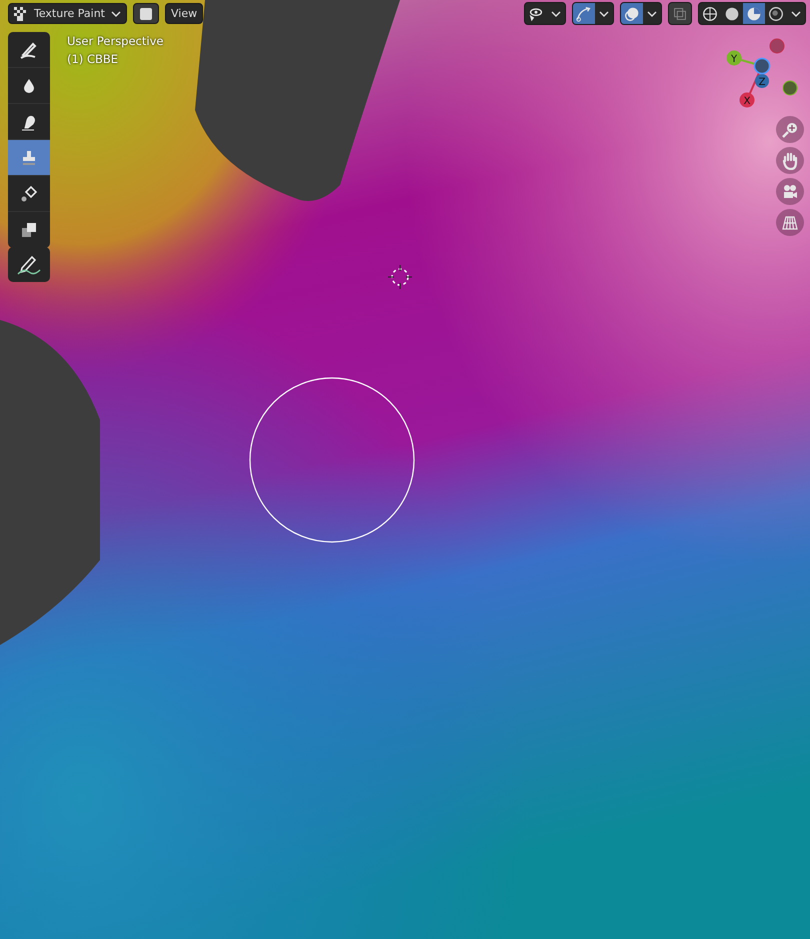 The image size is (810, 939). I want to click on camera-icon, so click(790, 191).